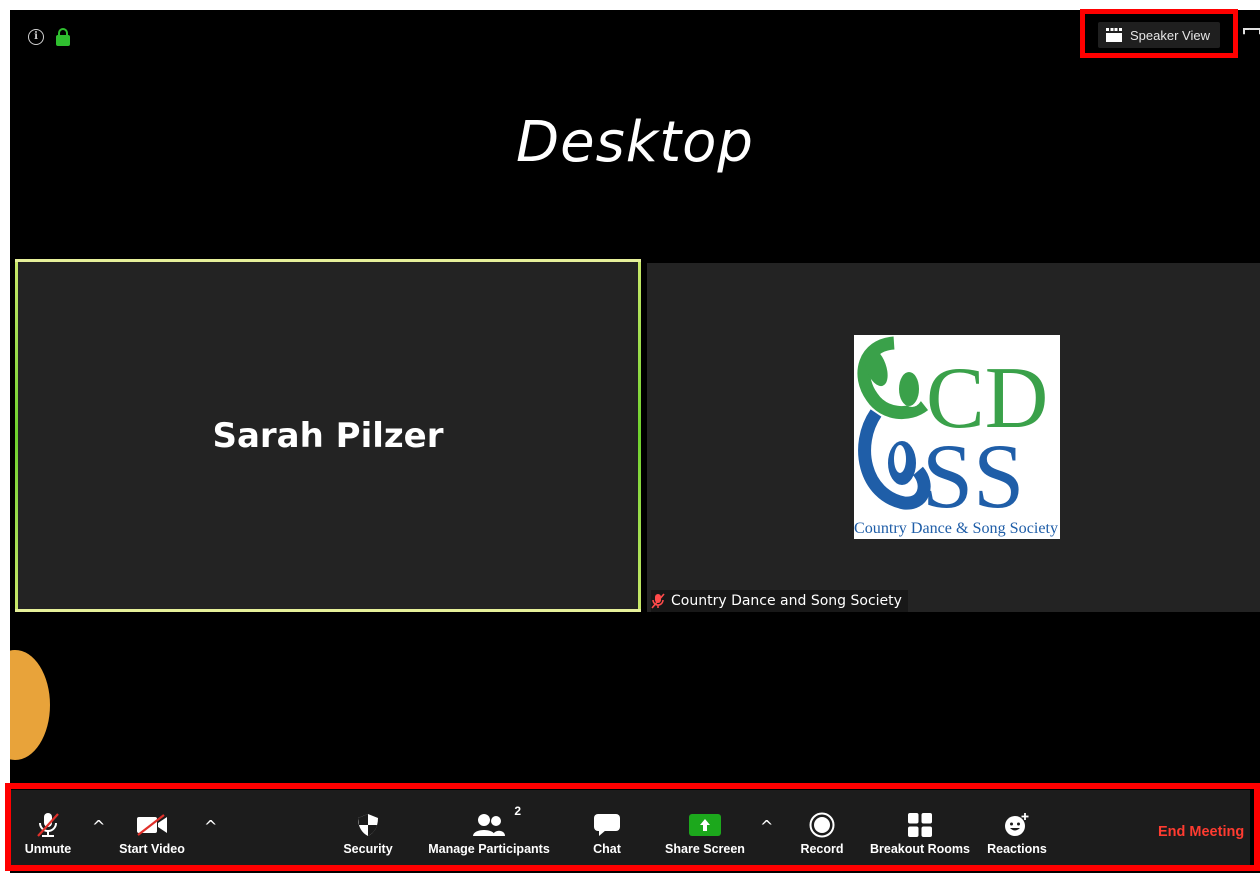  I want to click on participant-label: Country Dance and Song Society, so click(779, 601).